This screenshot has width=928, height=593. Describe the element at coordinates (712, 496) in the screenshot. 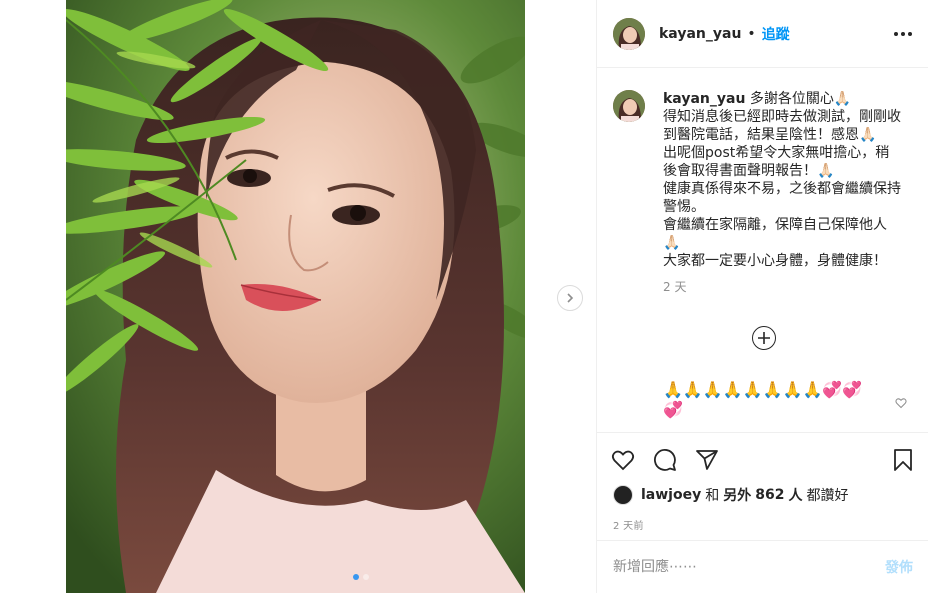

I see `likes-and: 和` at that location.